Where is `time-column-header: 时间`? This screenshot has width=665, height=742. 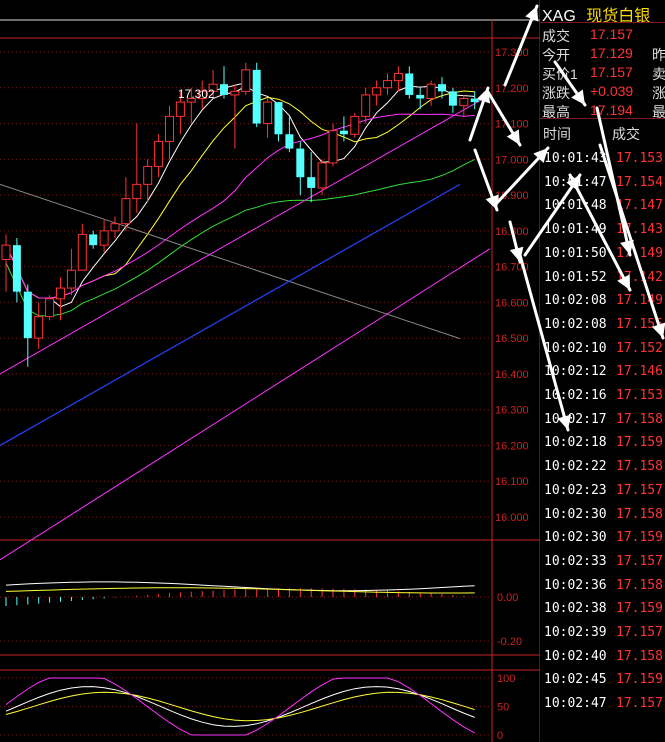 time-column-header: 时间 is located at coordinates (557, 134).